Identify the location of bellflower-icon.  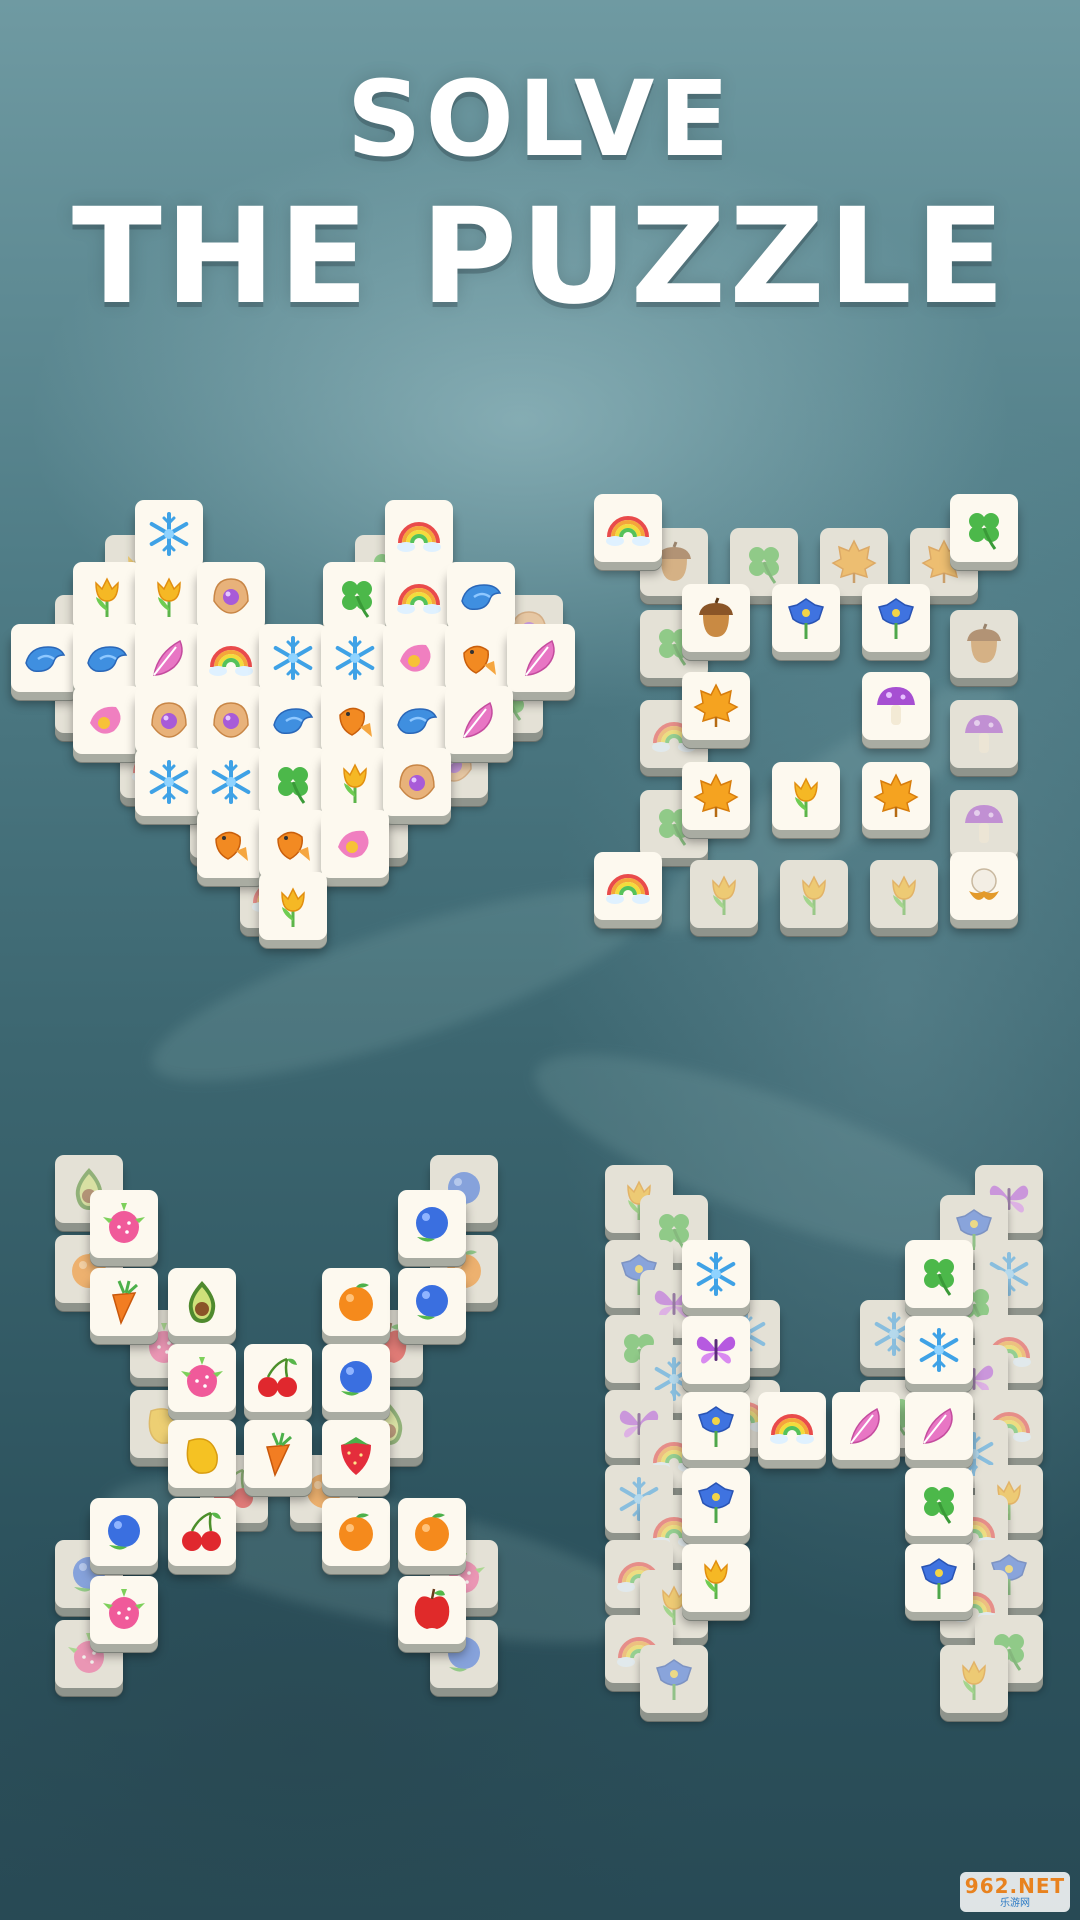
(806, 618).